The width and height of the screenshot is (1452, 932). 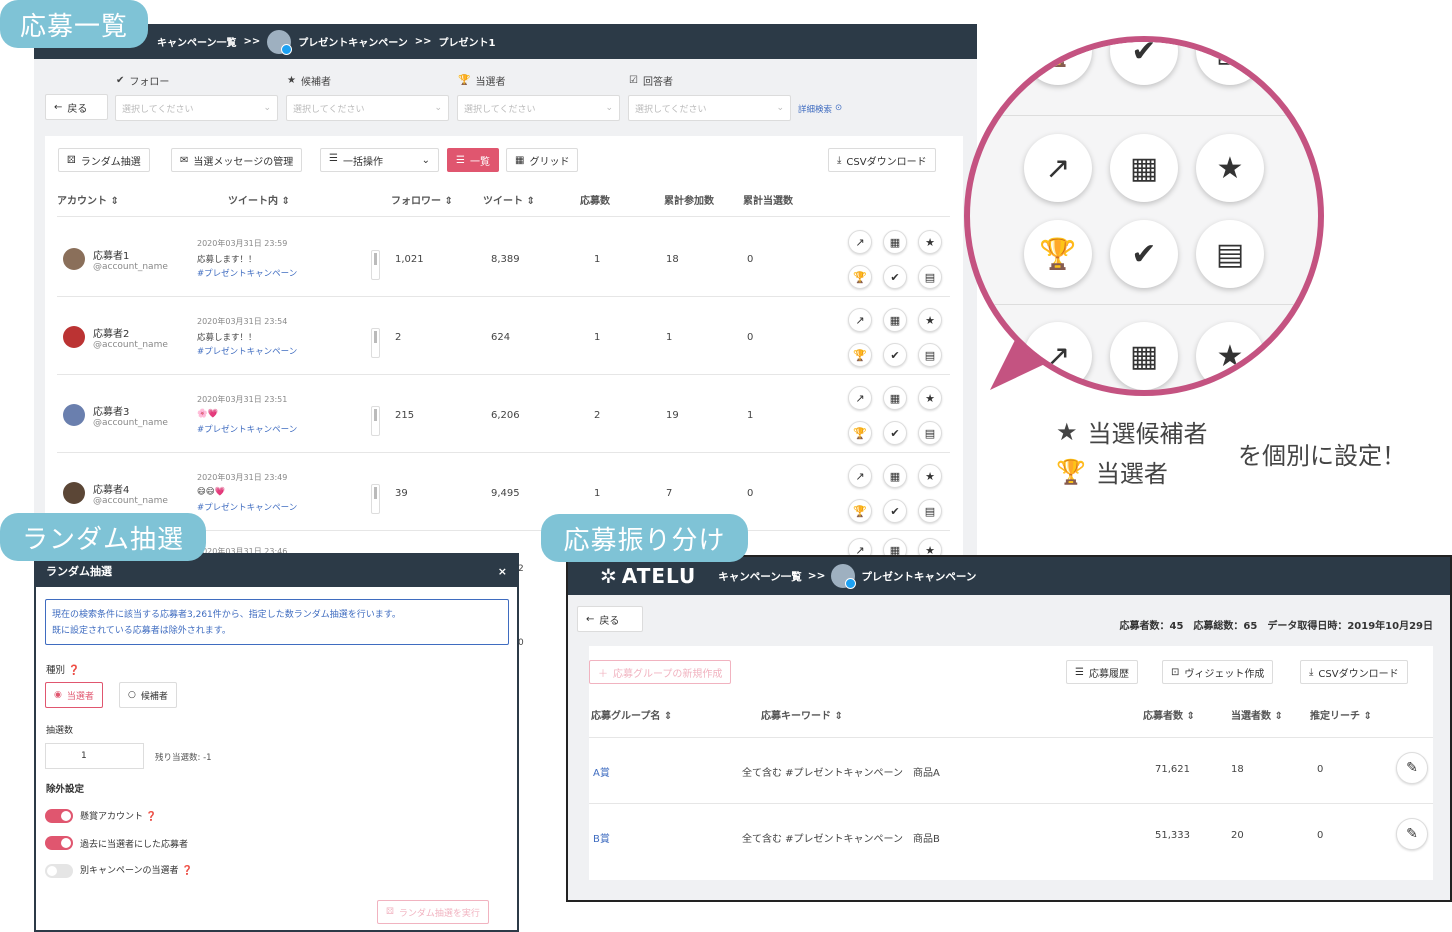 What do you see at coordinates (103, 537) in the screenshot?
I see `label-random-draw: ランダム抽選` at bounding box center [103, 537].